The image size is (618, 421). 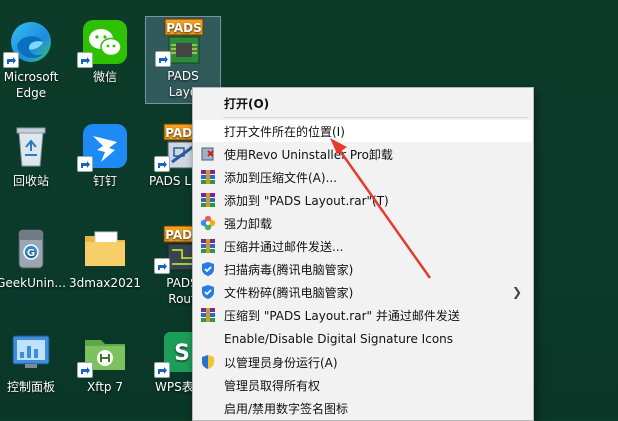 I want to click on uac-shield-icon, so click(x=208, y=362).